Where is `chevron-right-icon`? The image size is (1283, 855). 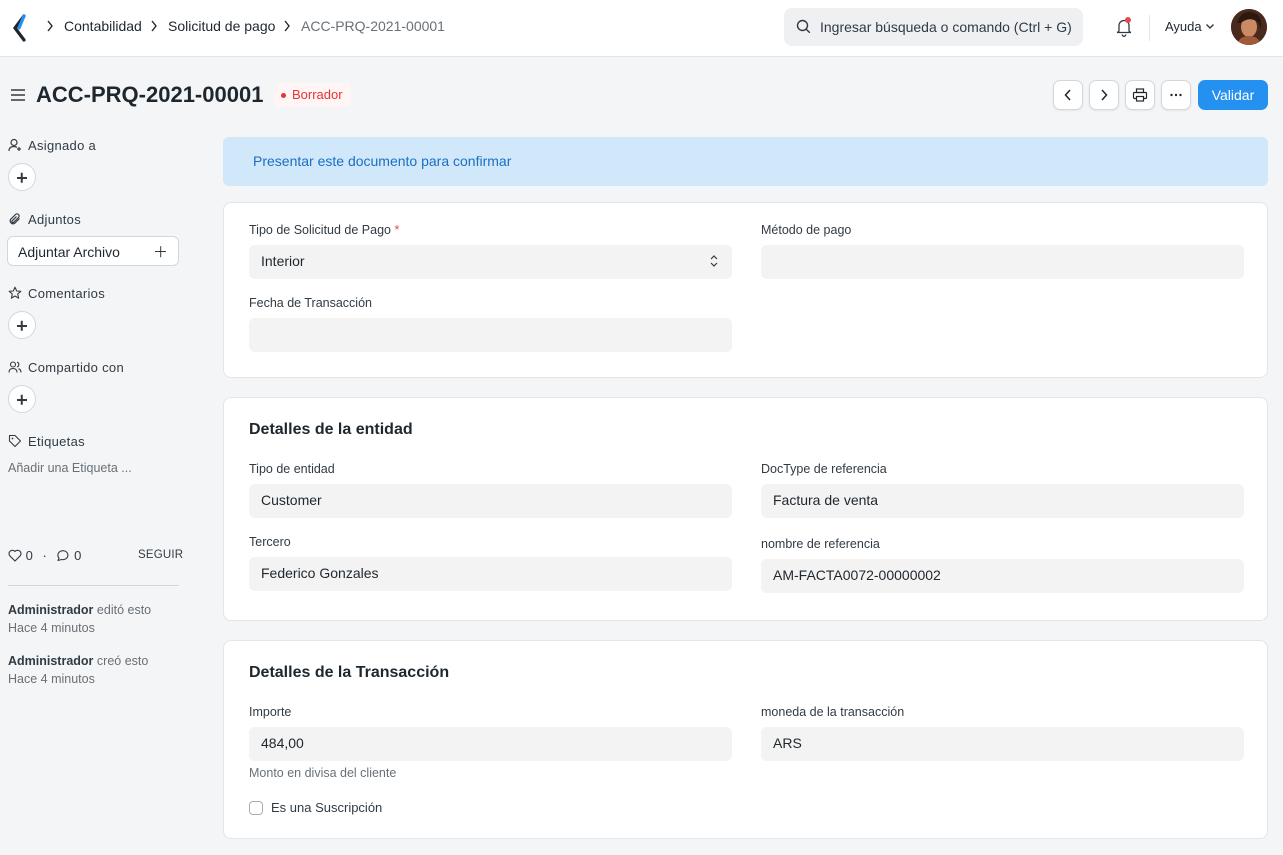 chevron-right-icon is located at coordinates (1104, 95).